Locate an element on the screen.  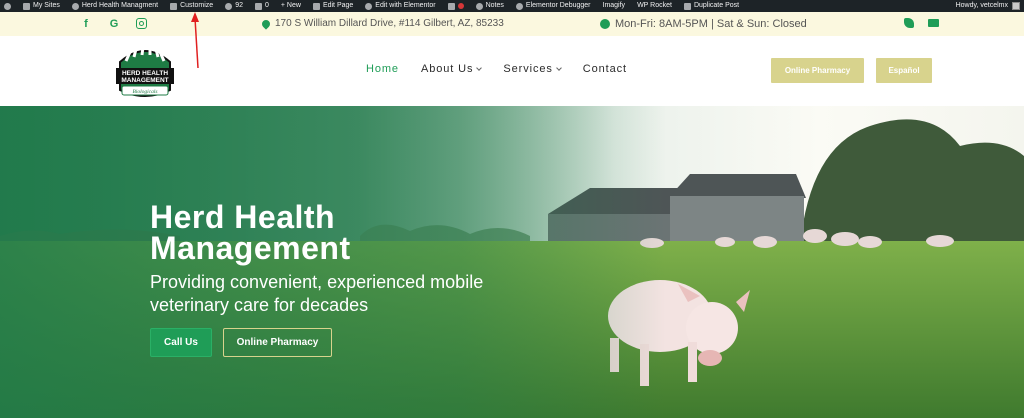
admin-duplicate-post: Duplicate Post is located at coordinates (711, 6).